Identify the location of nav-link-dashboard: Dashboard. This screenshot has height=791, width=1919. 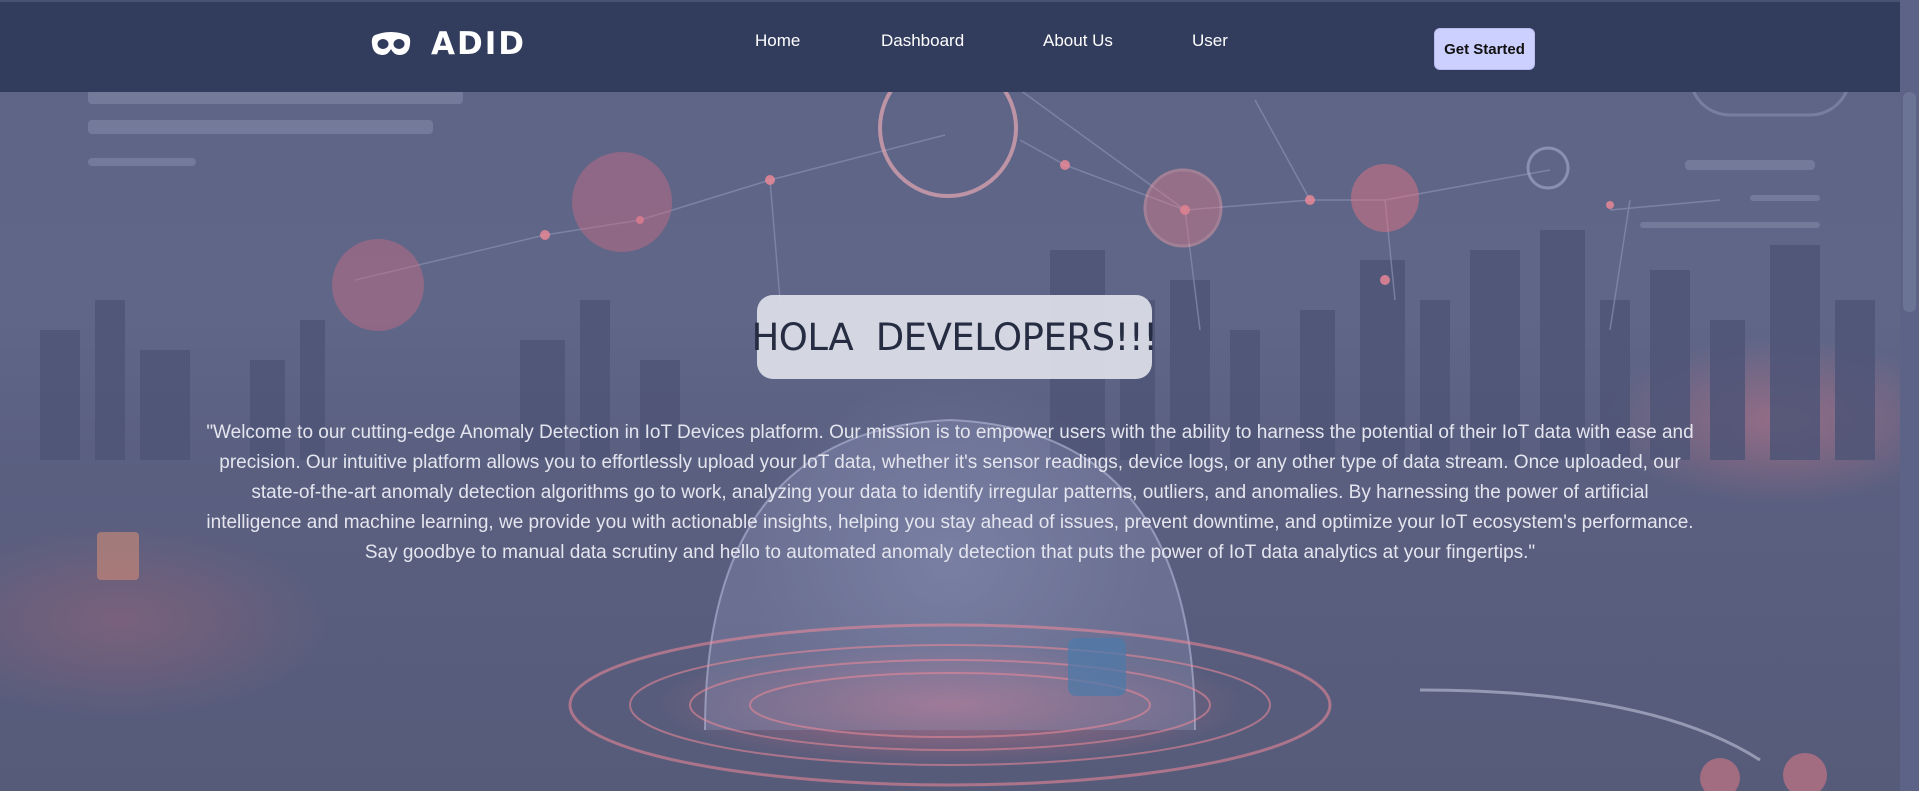
(922, 41).